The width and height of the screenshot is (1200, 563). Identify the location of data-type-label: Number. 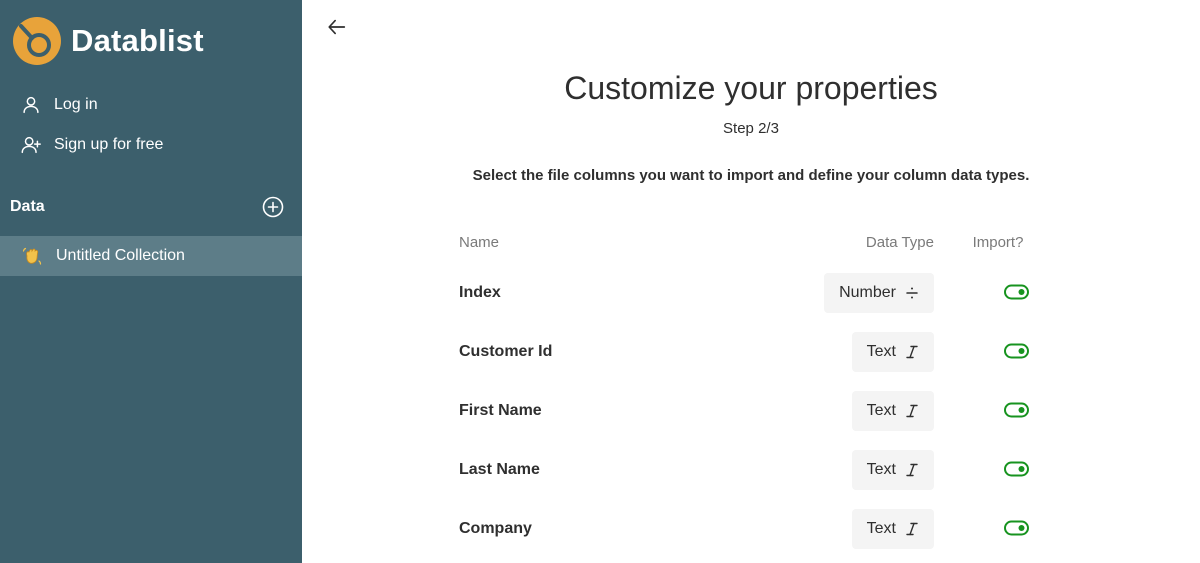
(867, 292).